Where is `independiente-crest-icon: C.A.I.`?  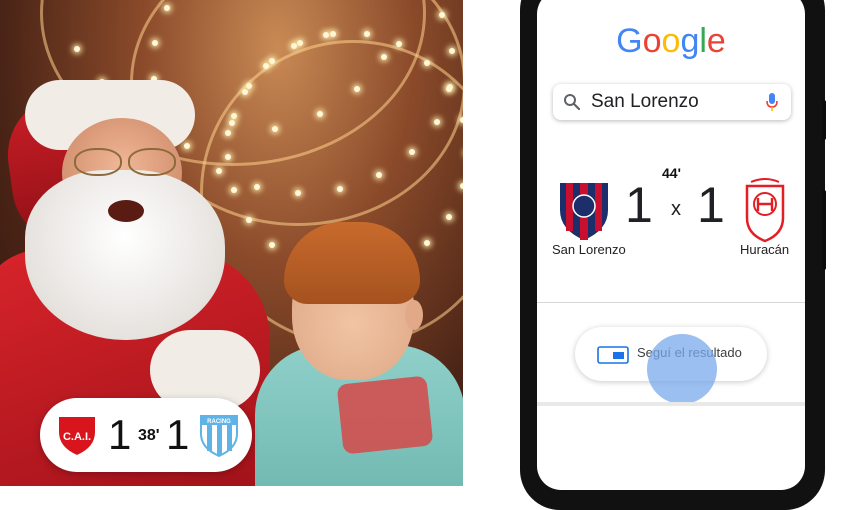
independiente-crest-icon: C.A.I. is located at coordinates (77, 436).